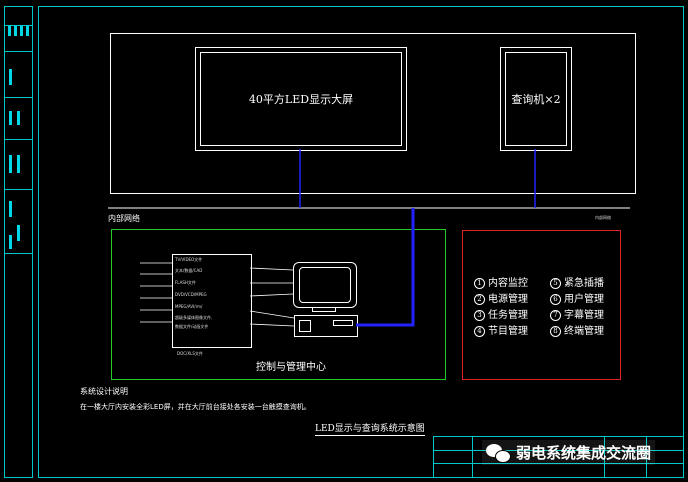 The height and width of the screenshot is (482, 688). What do you see at coordinates (498, 453) in the screenshot?
I see `wechat-icon` at bounding box center [498, 453].